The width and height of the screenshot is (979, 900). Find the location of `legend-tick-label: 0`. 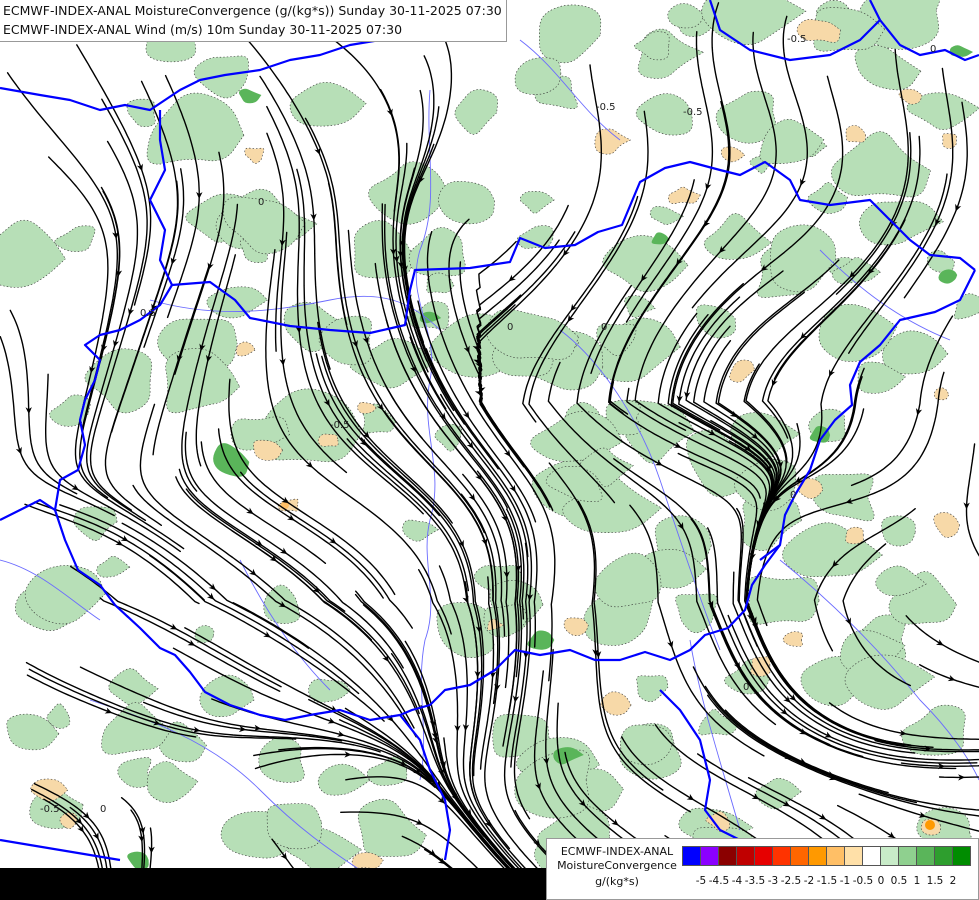

legend-tick-label: 0 is located at coordinates (881, 881).